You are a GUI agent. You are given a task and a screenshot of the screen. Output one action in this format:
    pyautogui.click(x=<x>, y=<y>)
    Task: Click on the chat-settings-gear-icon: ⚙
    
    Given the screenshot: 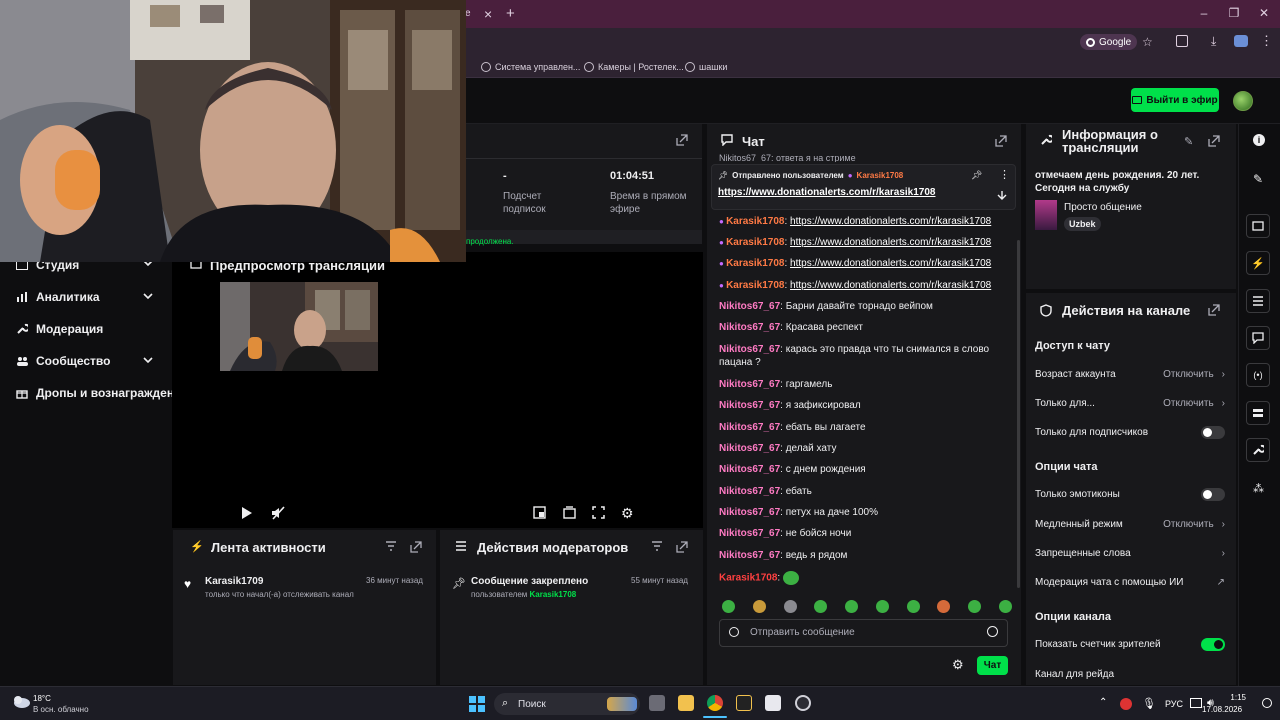 What is the action you would take?
    pyautogui.click(x=958, y=665)
    